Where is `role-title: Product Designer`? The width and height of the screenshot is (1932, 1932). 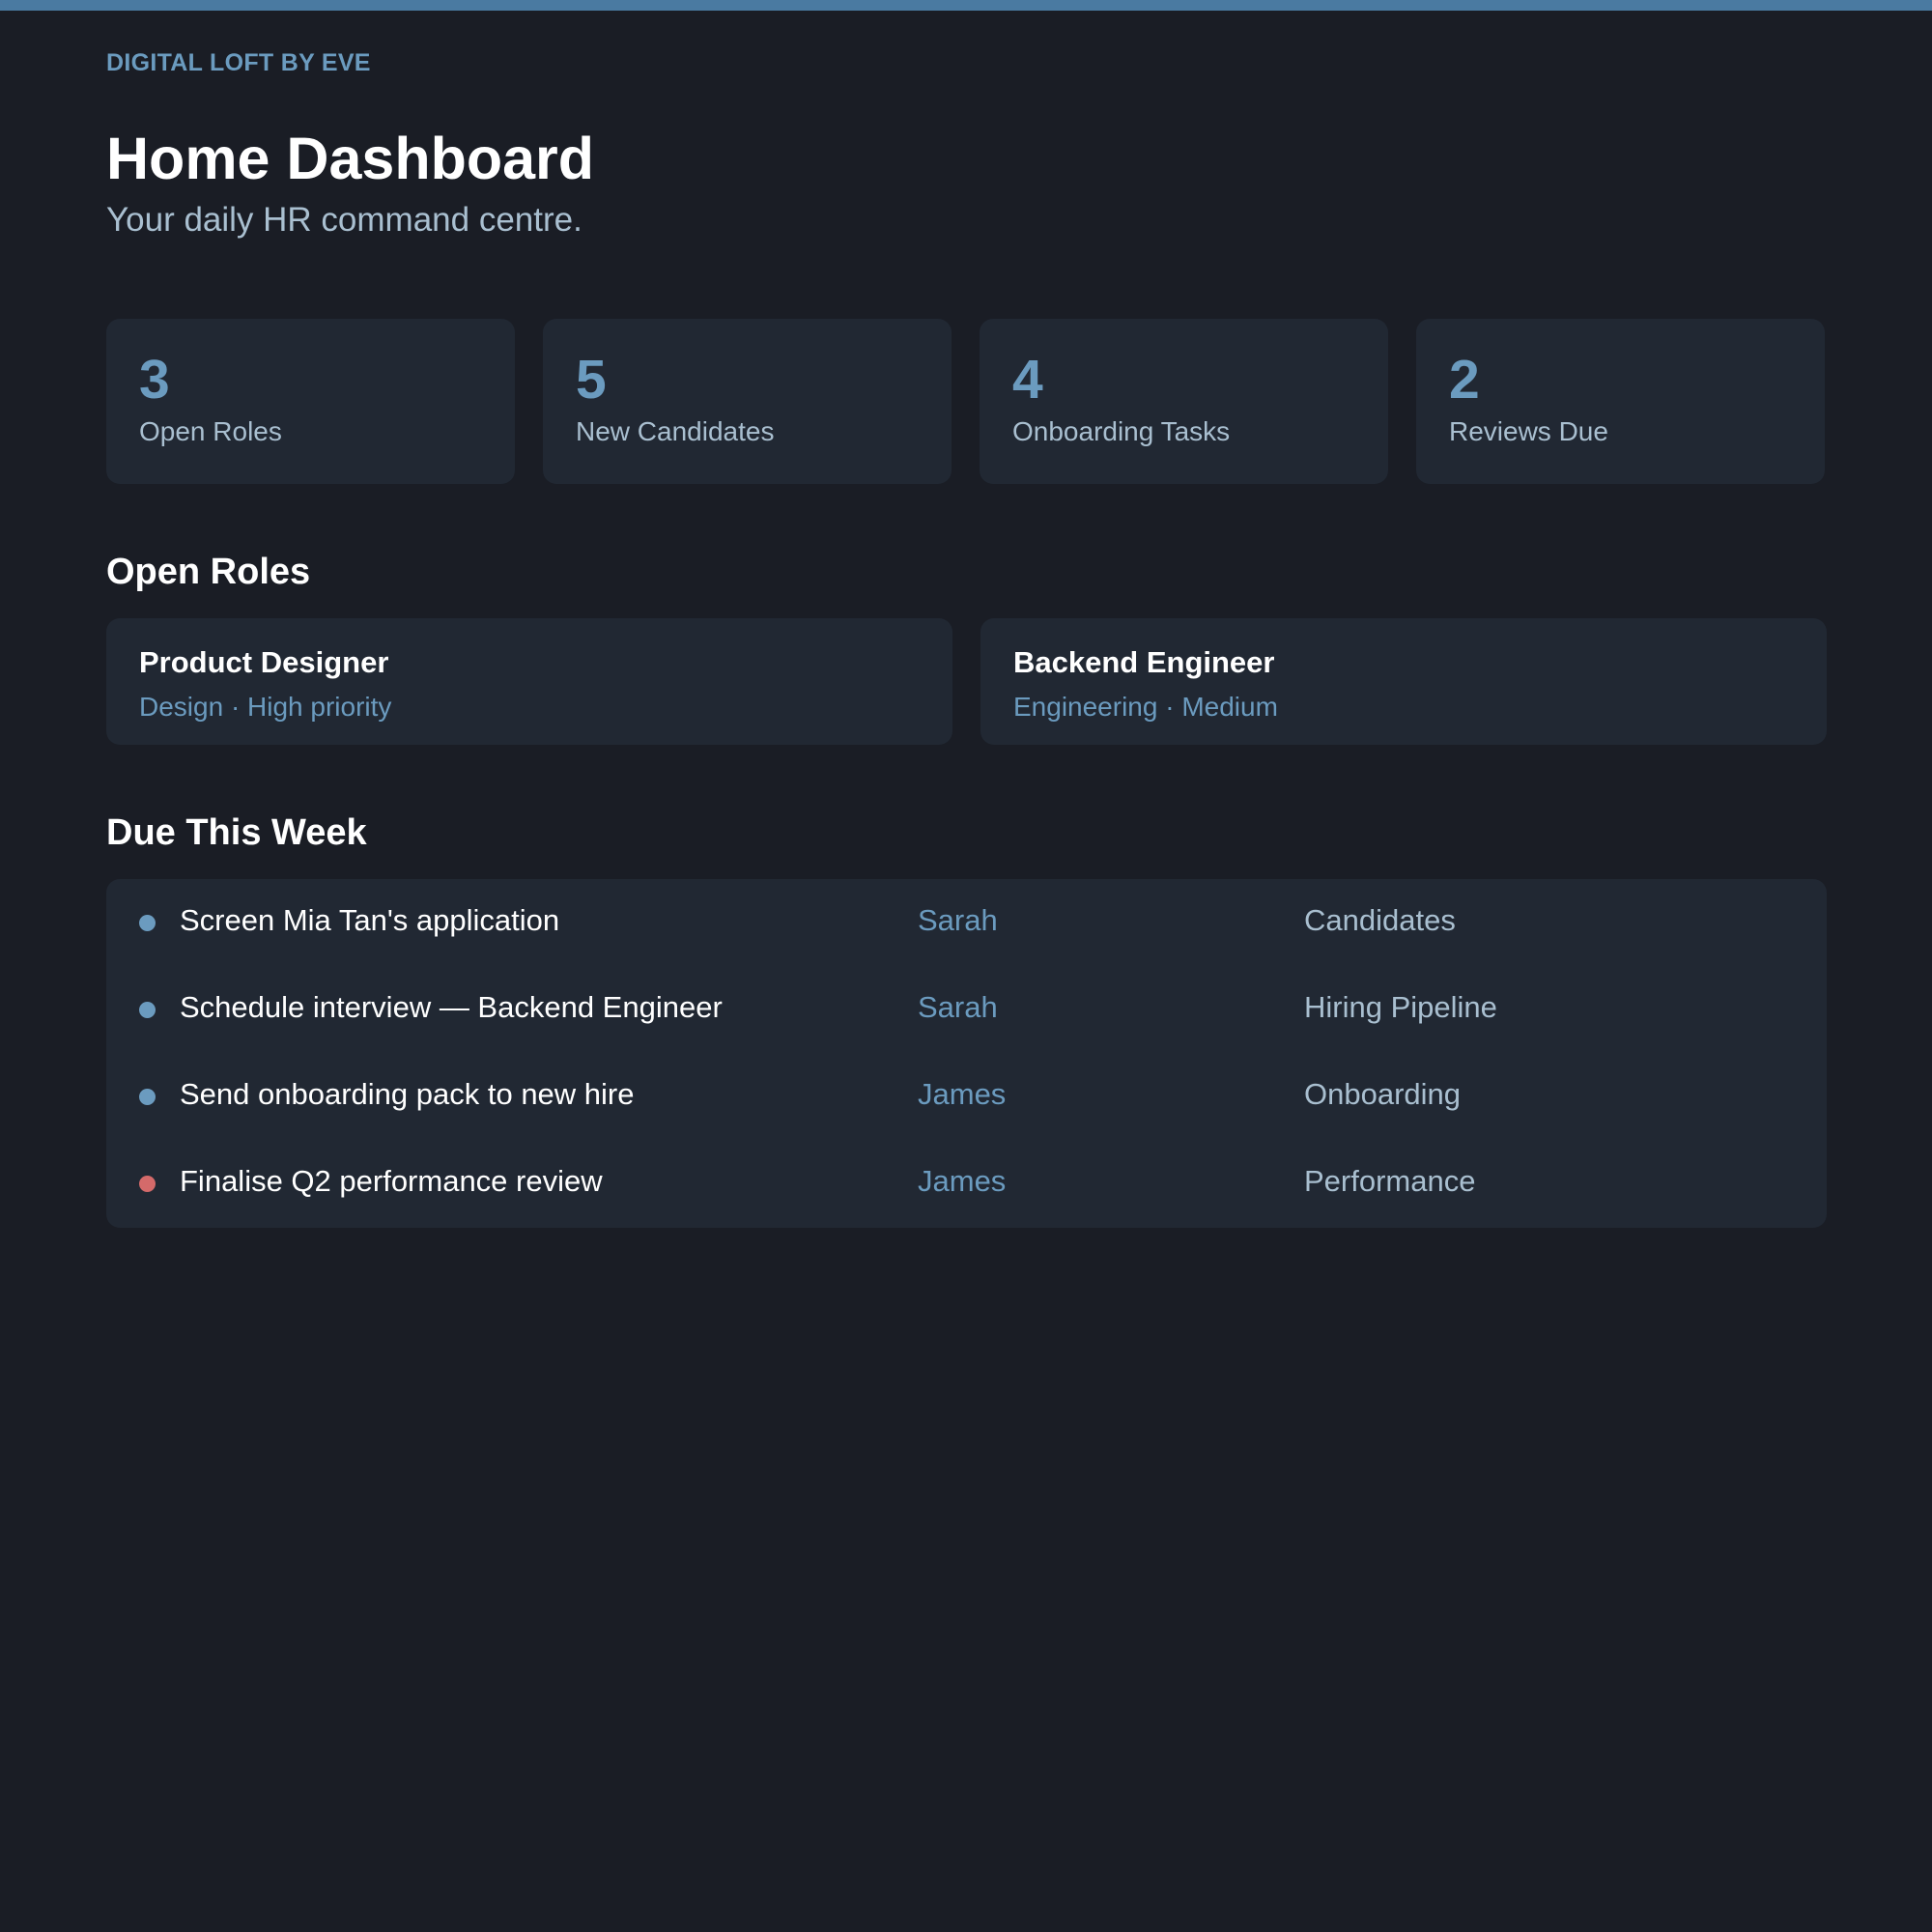
role-title: Product Designer is located at coordinates (264, 662).